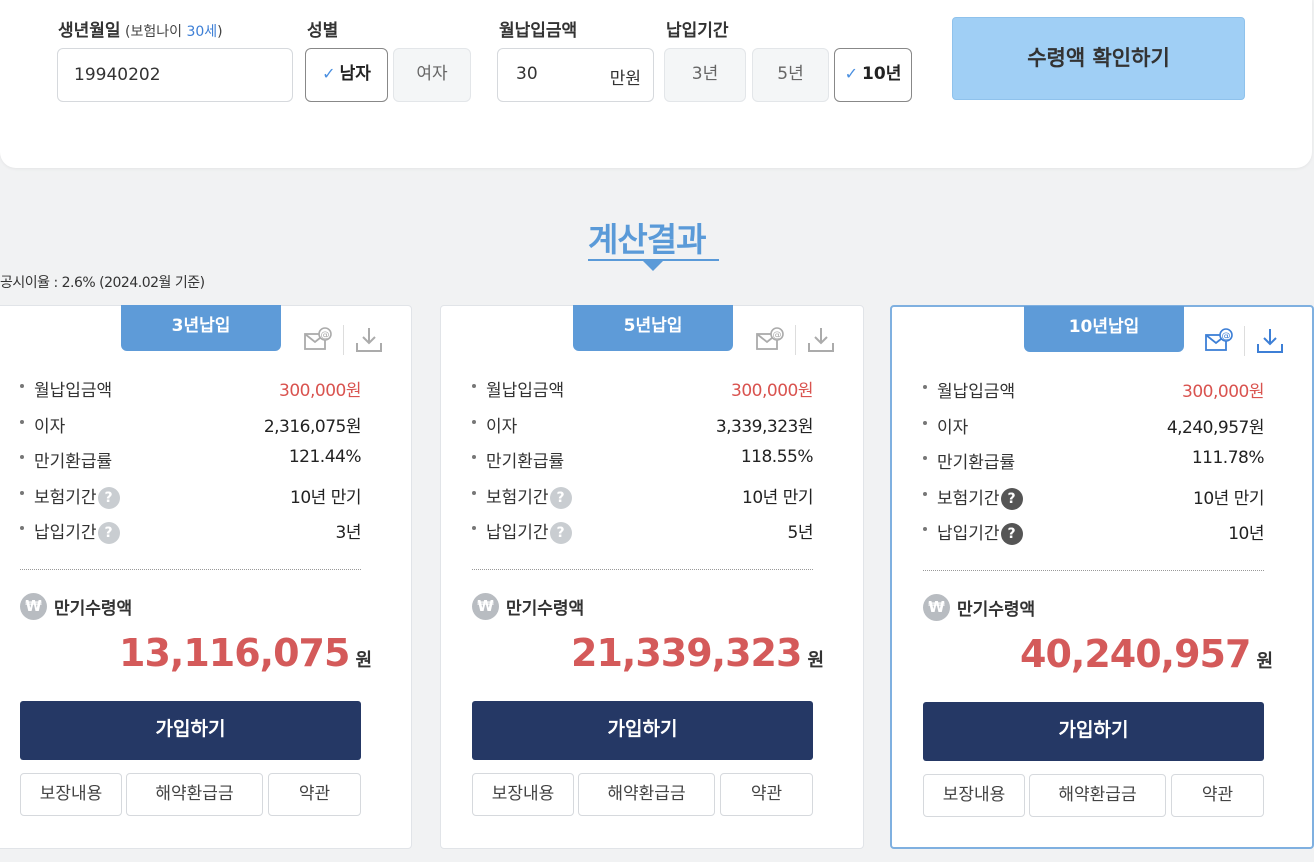  What do you see at coordinates (697, 31) in the screenshot?
I see `payment-period-label: 납입기간` at bounding box center [697, 31].